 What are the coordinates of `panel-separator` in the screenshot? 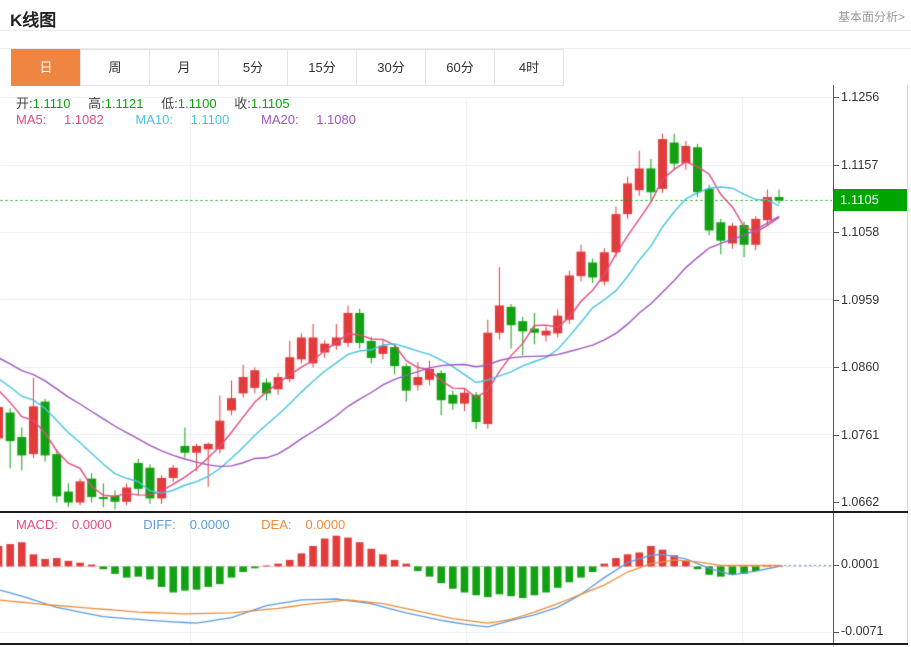 It's located at (454, 512).